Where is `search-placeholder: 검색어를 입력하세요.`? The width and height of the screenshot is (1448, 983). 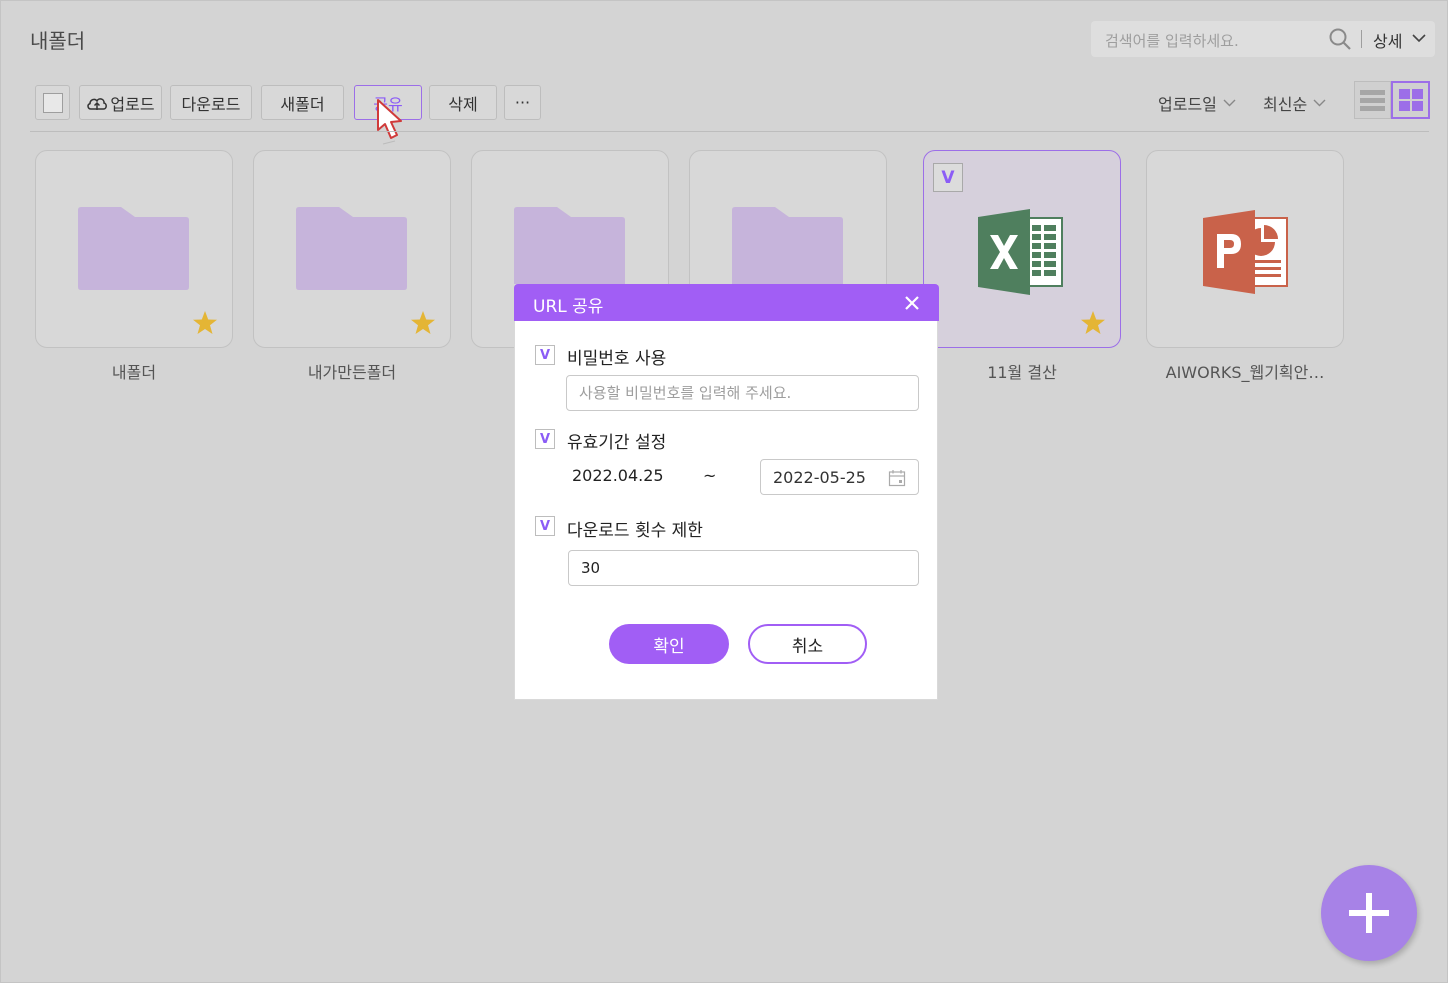 search-placeholder: 검색어를 입력하세요. is located at coordinates (1172, 41).